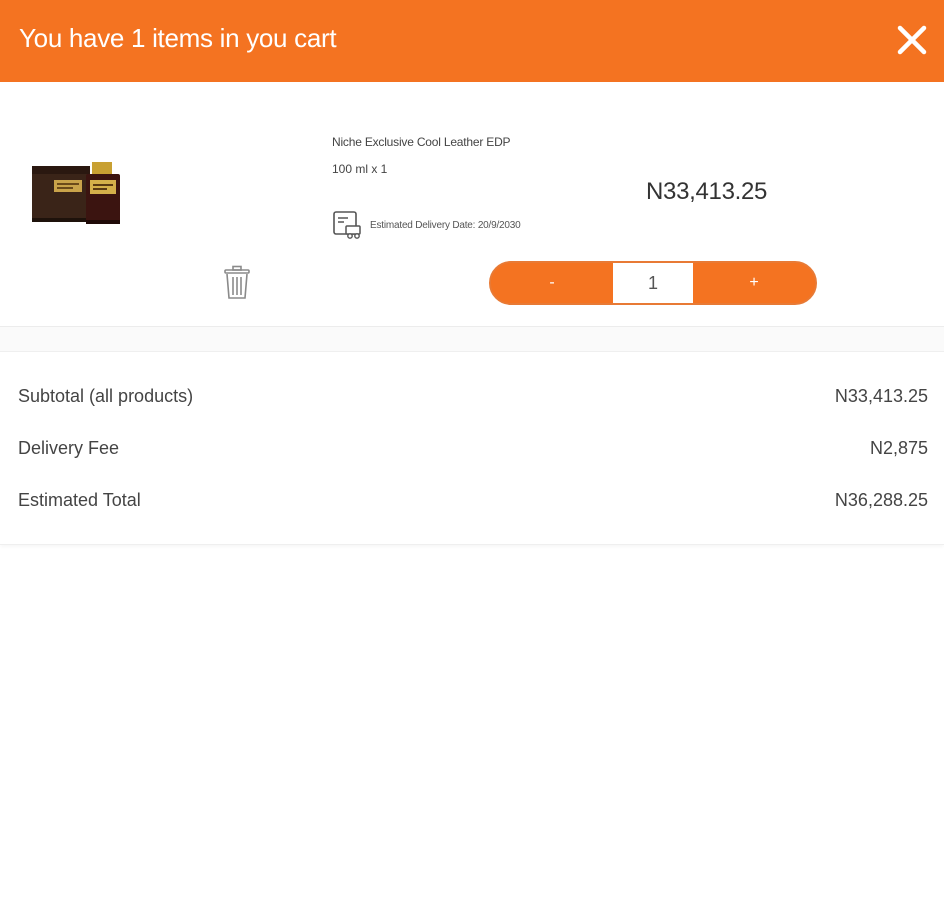 The image size is (944, 900). What do you see at coordinates (707, 191) in the screenshot?
I see `item-price: N33,413.25` at bounding box center [707, 191].